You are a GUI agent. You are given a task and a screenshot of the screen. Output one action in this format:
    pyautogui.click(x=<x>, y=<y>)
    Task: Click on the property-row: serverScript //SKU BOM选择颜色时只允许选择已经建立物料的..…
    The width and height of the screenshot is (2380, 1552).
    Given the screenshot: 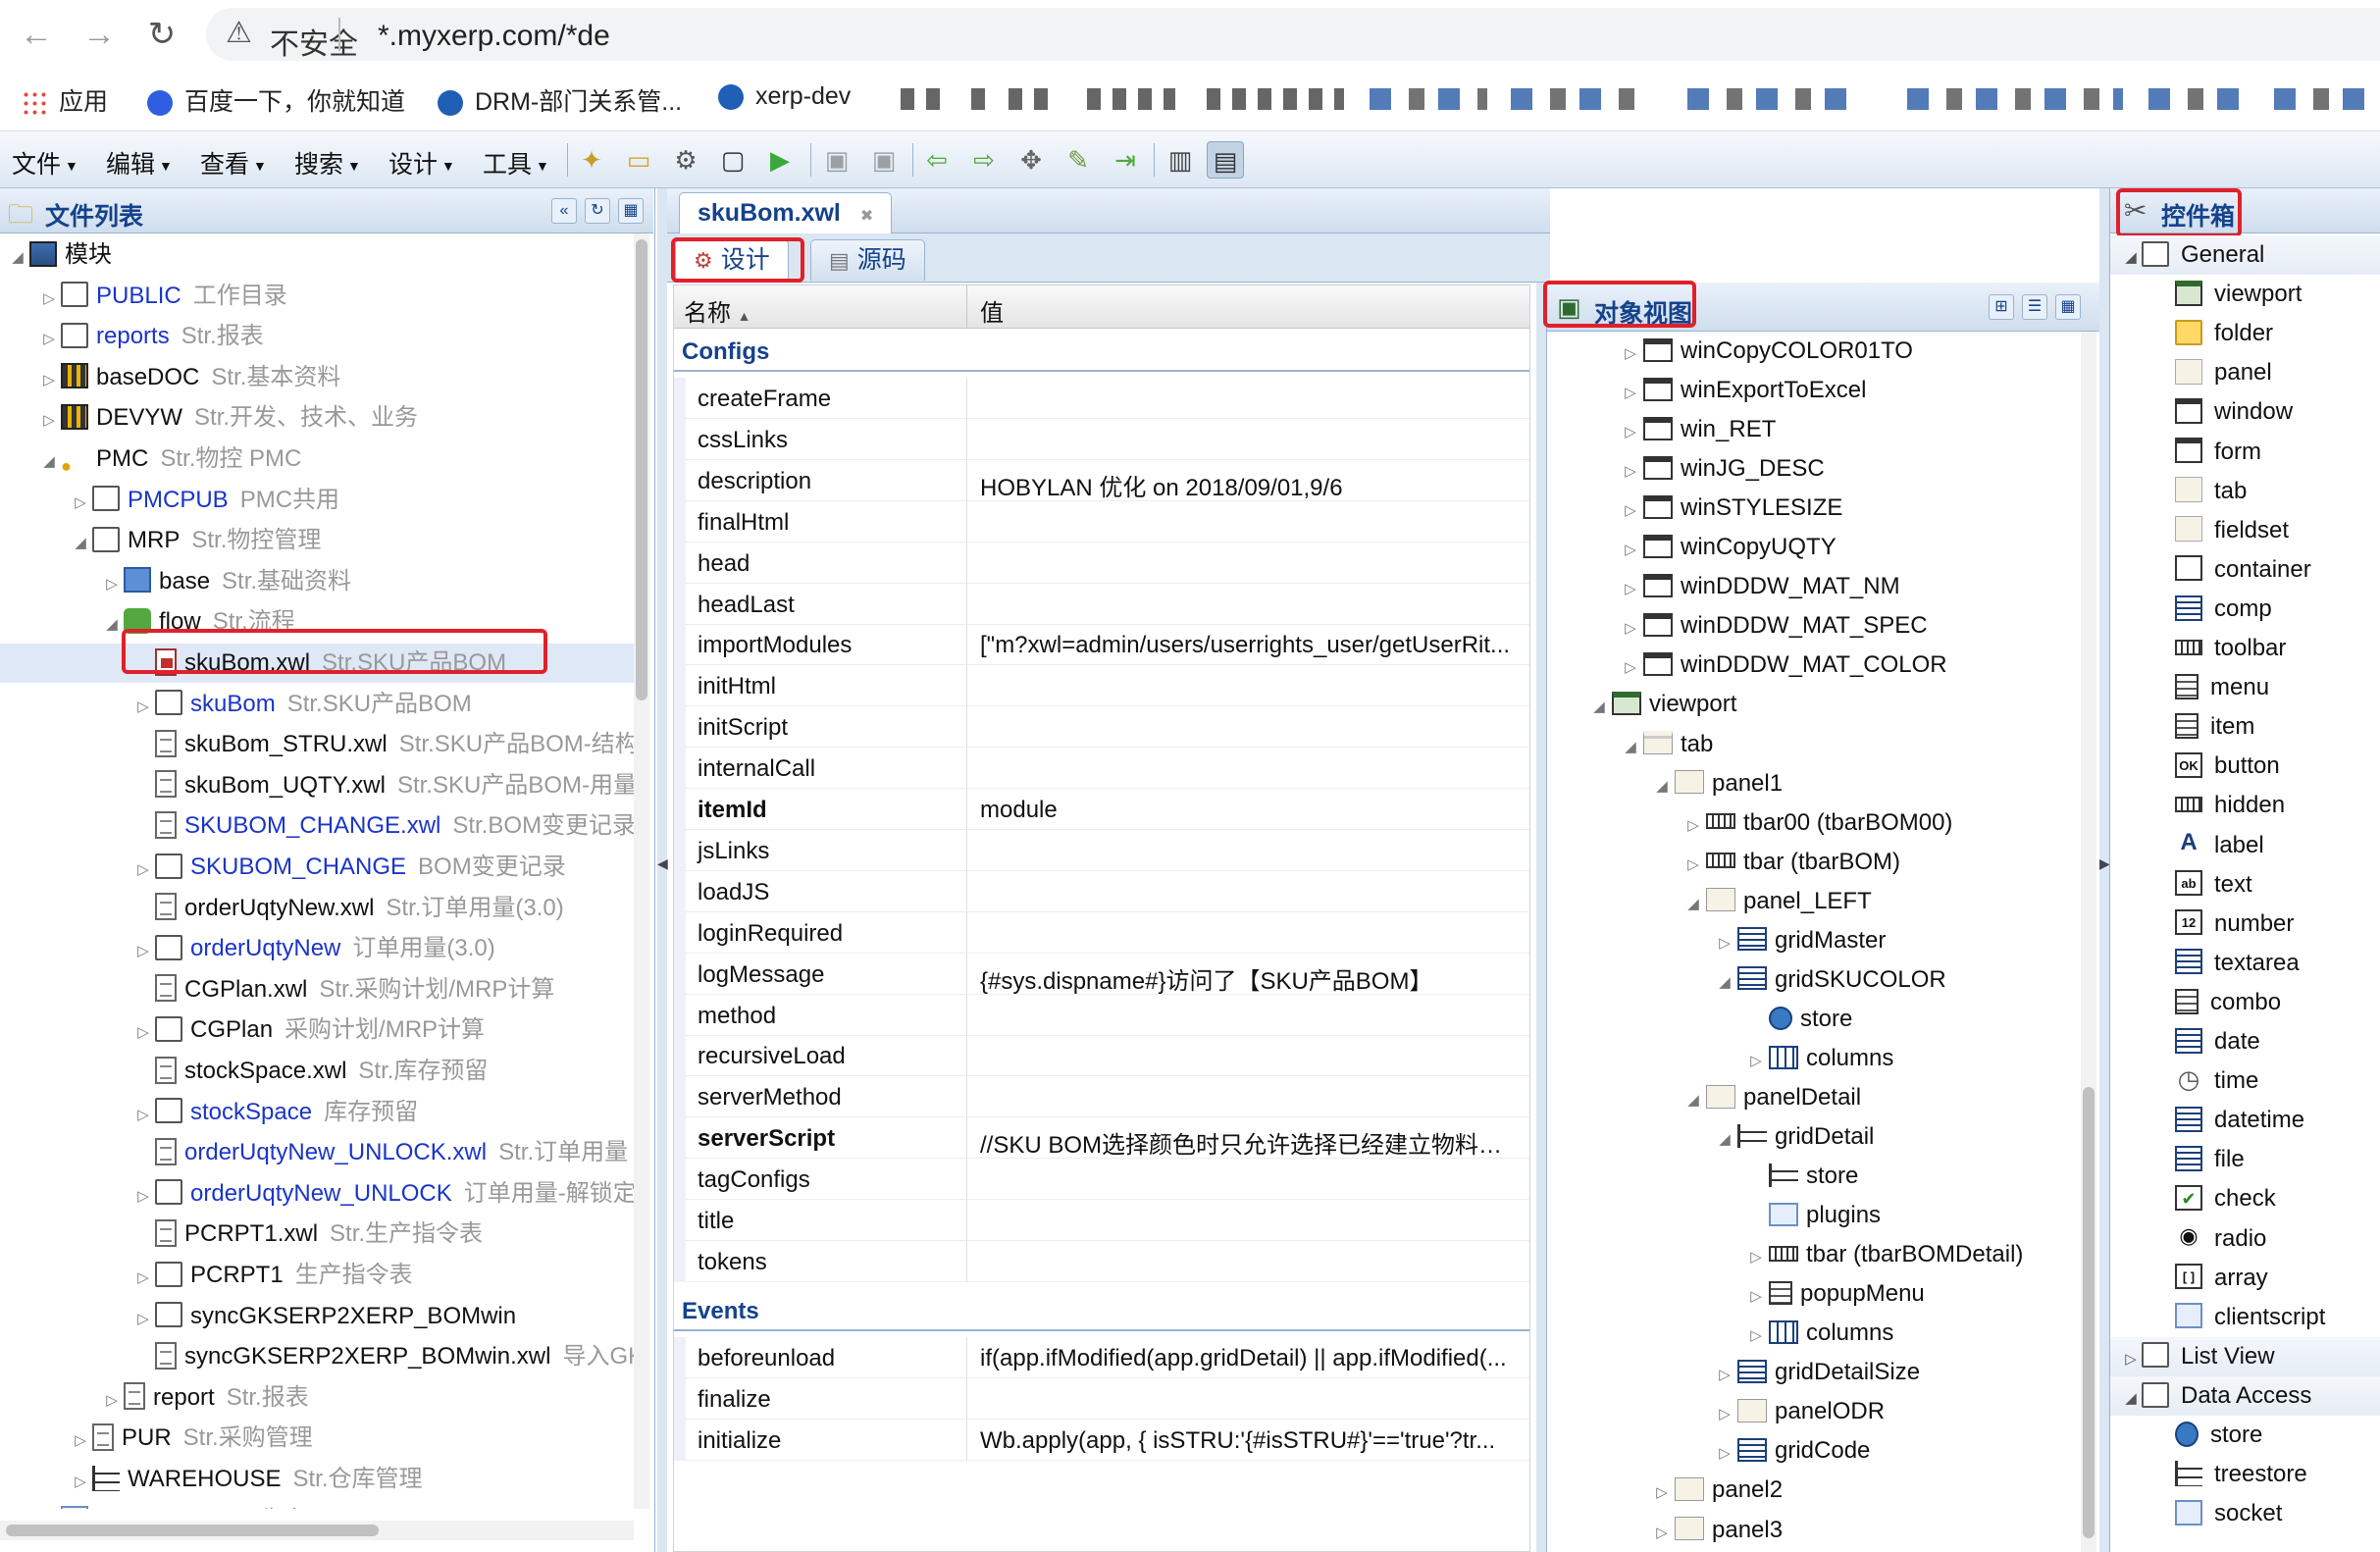 What is the action you would take?
    pyautogui.click(x=1101, y=1138)
    